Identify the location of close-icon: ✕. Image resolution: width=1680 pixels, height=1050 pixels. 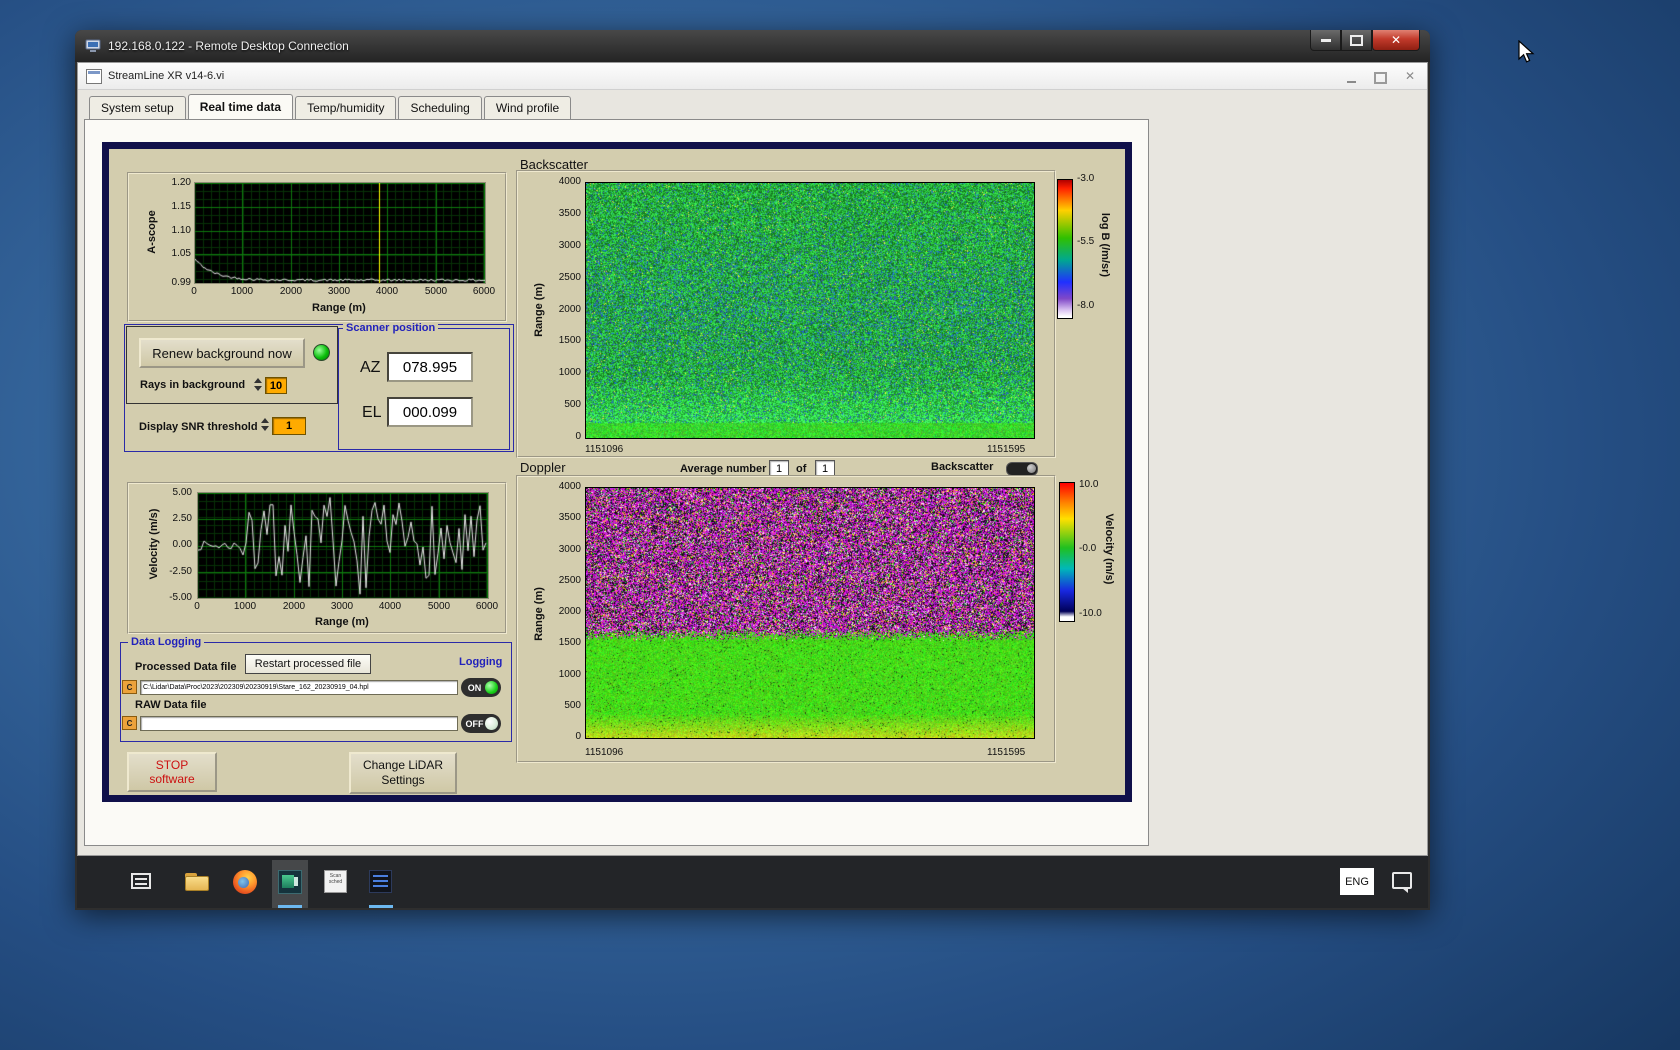
(1396, 40).